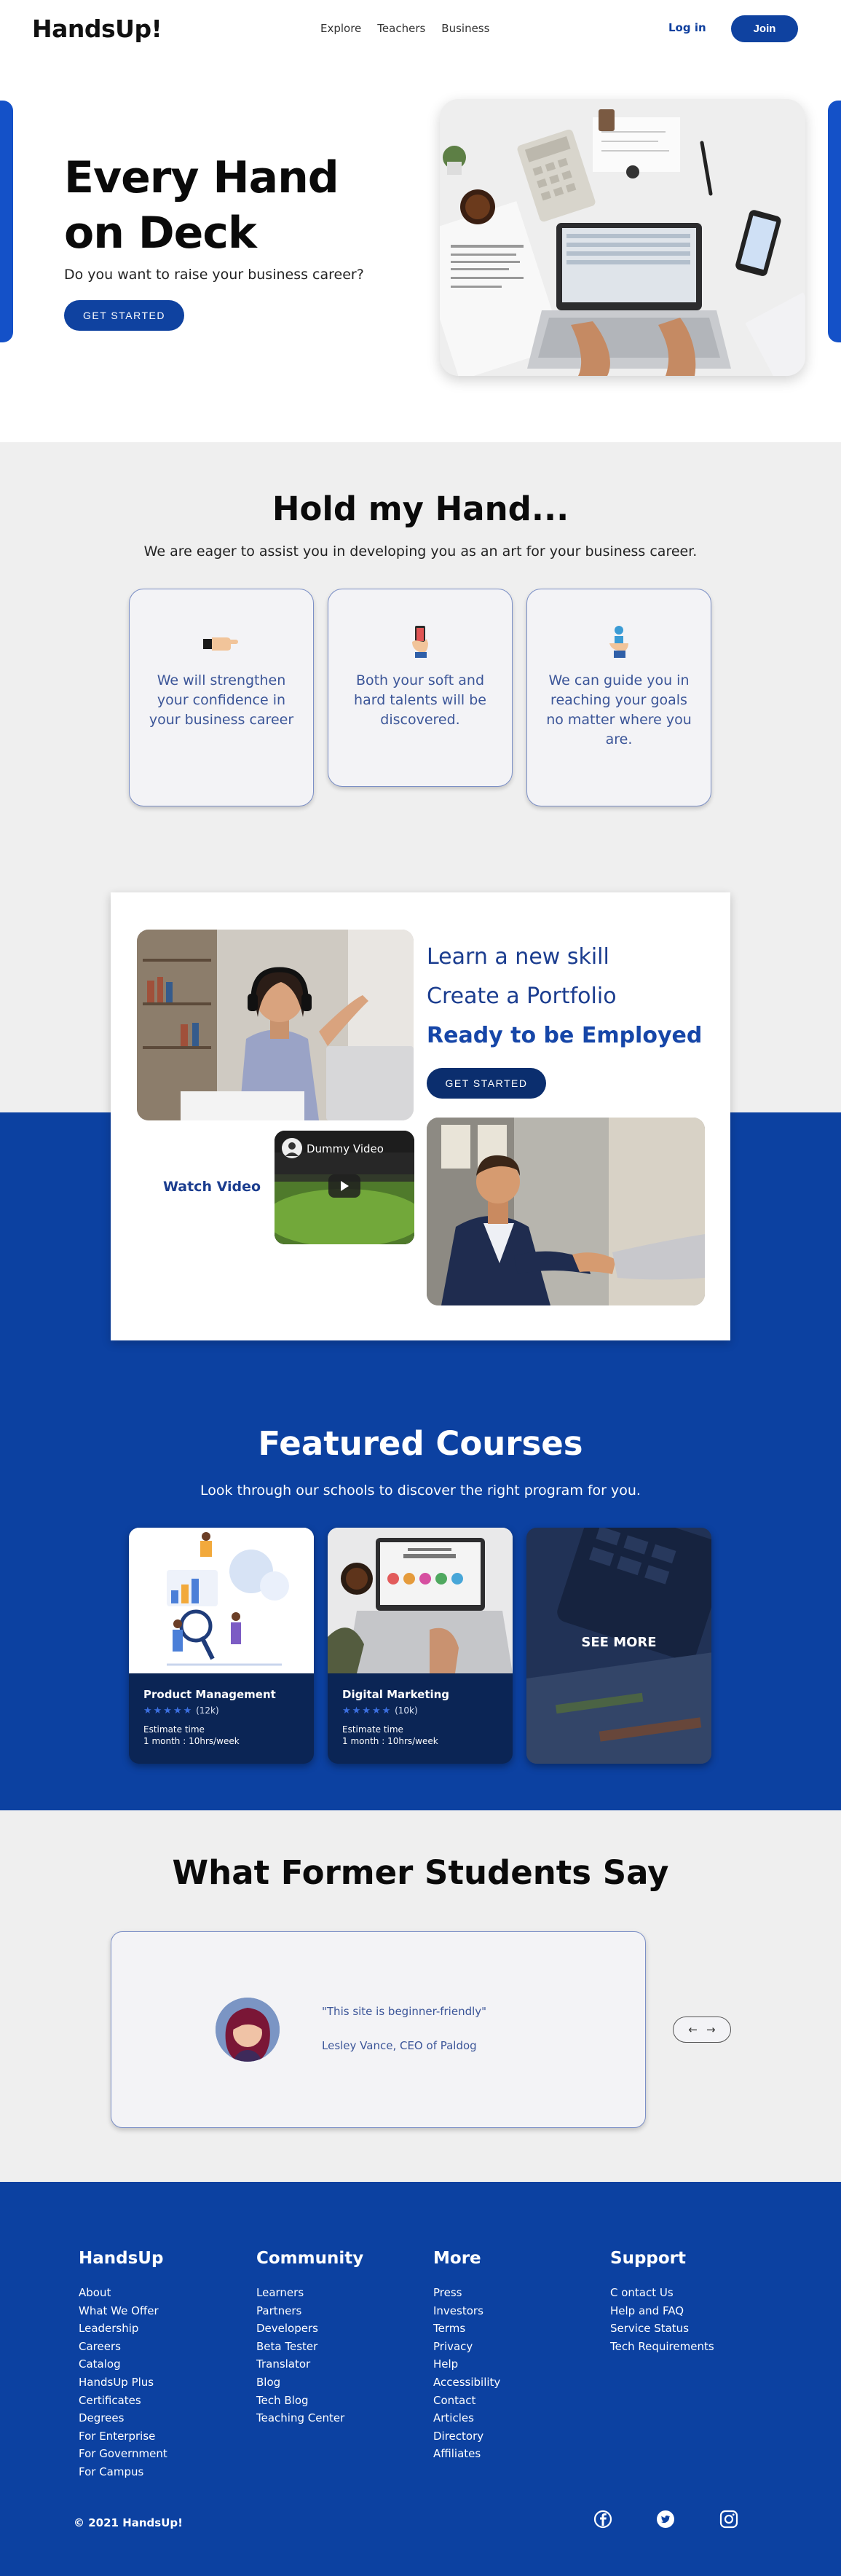 This screenshot has height=2576, width=841. Describe the element at coordinates (340, 28) in the screenshot. I see `nav-link-explore: Explore` at that location.